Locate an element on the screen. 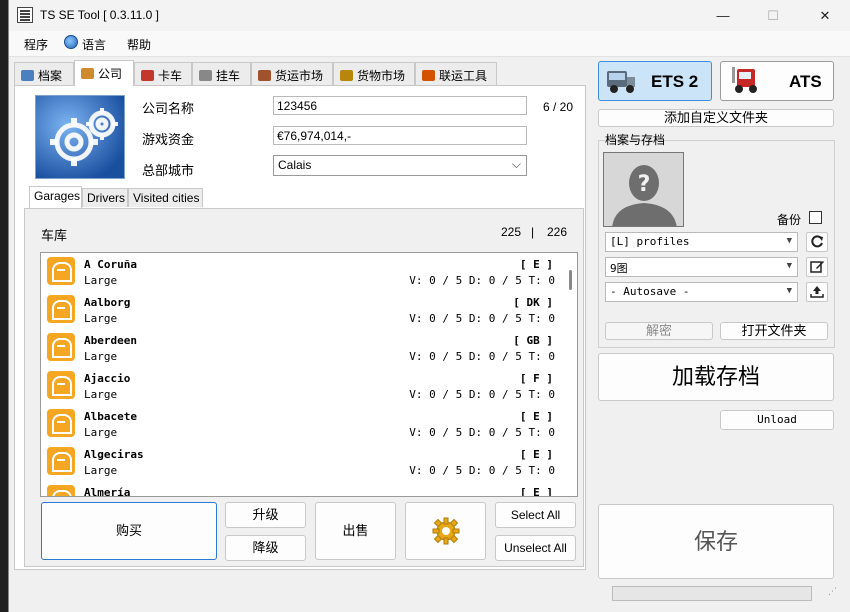 This screenshot has width=850, height=612. subtab-garages: Garages is located at coordinates (55, 197).